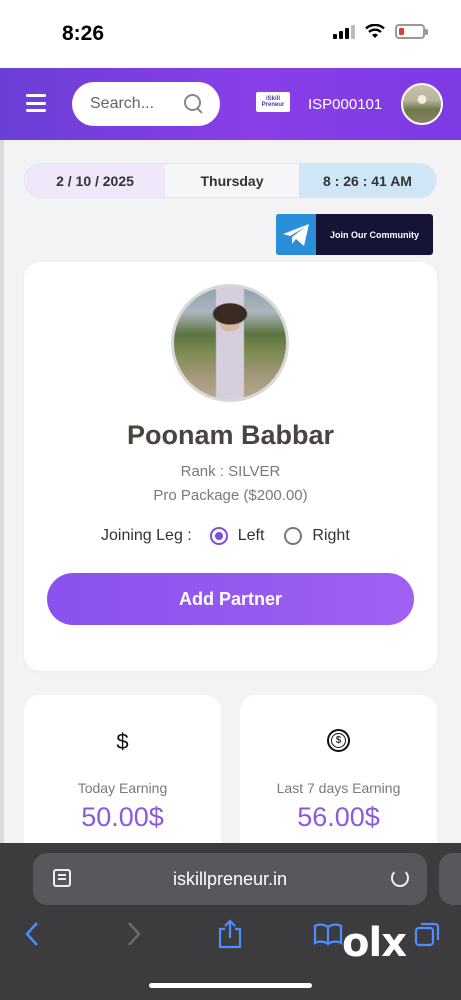 This screenshot has width=461, height=1000. I want to click on menu-icon, so click(36, 103).